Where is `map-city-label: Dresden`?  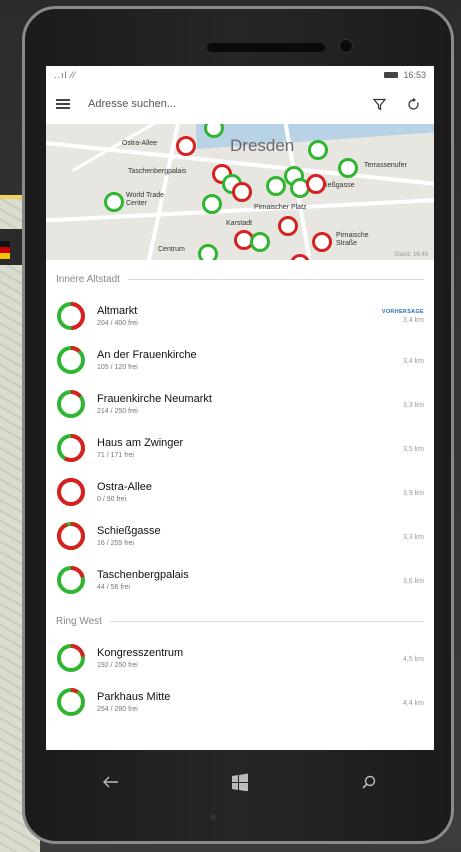
map-city-label: Dresden is located at coordinates (262, 145).